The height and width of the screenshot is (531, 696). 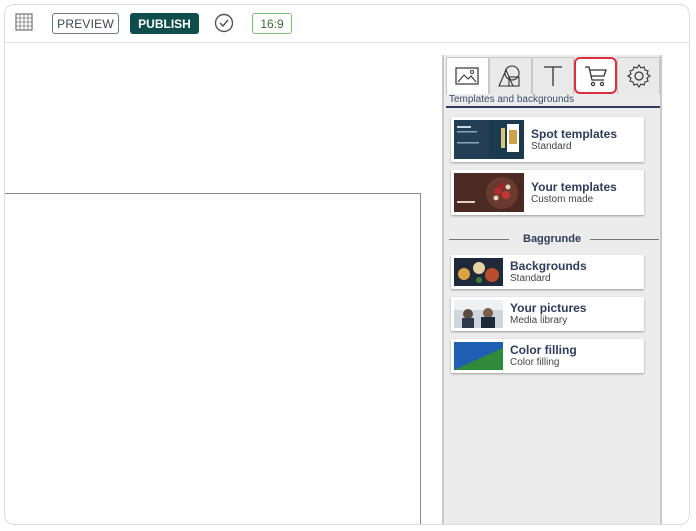 I want to click on backgrounds-thumbnail, so click(x=478, y=272).